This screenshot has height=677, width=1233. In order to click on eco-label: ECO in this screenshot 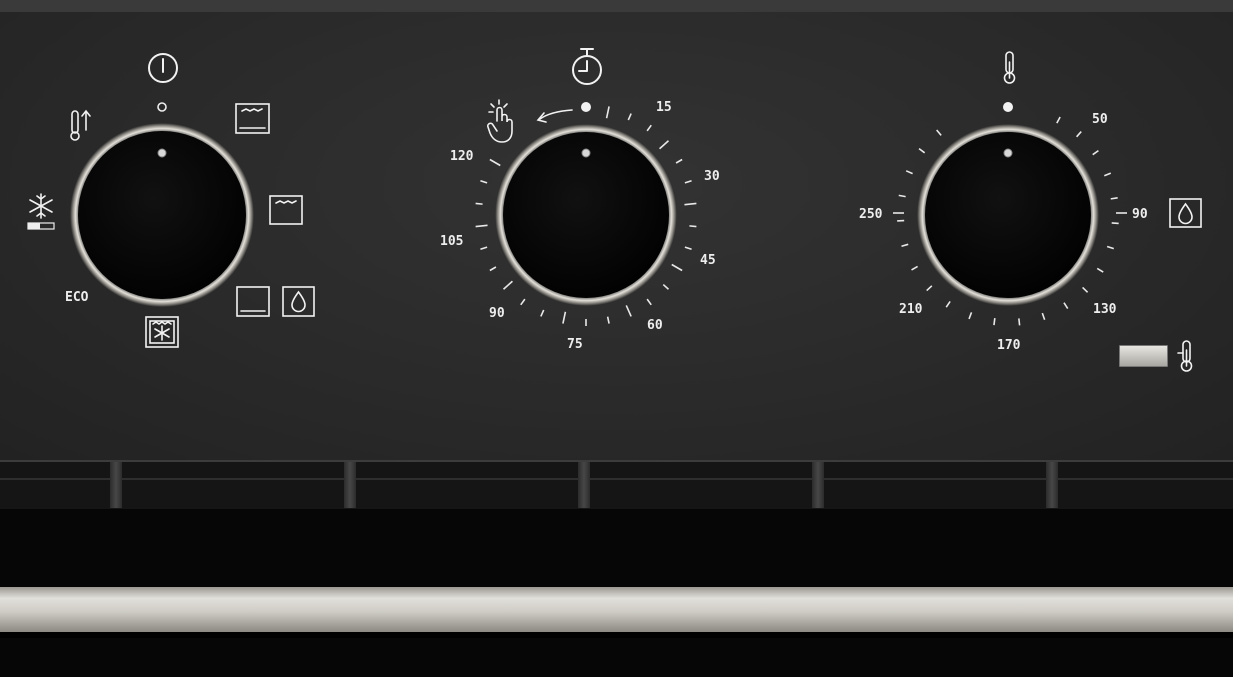, I will do `click(77, 297)`.